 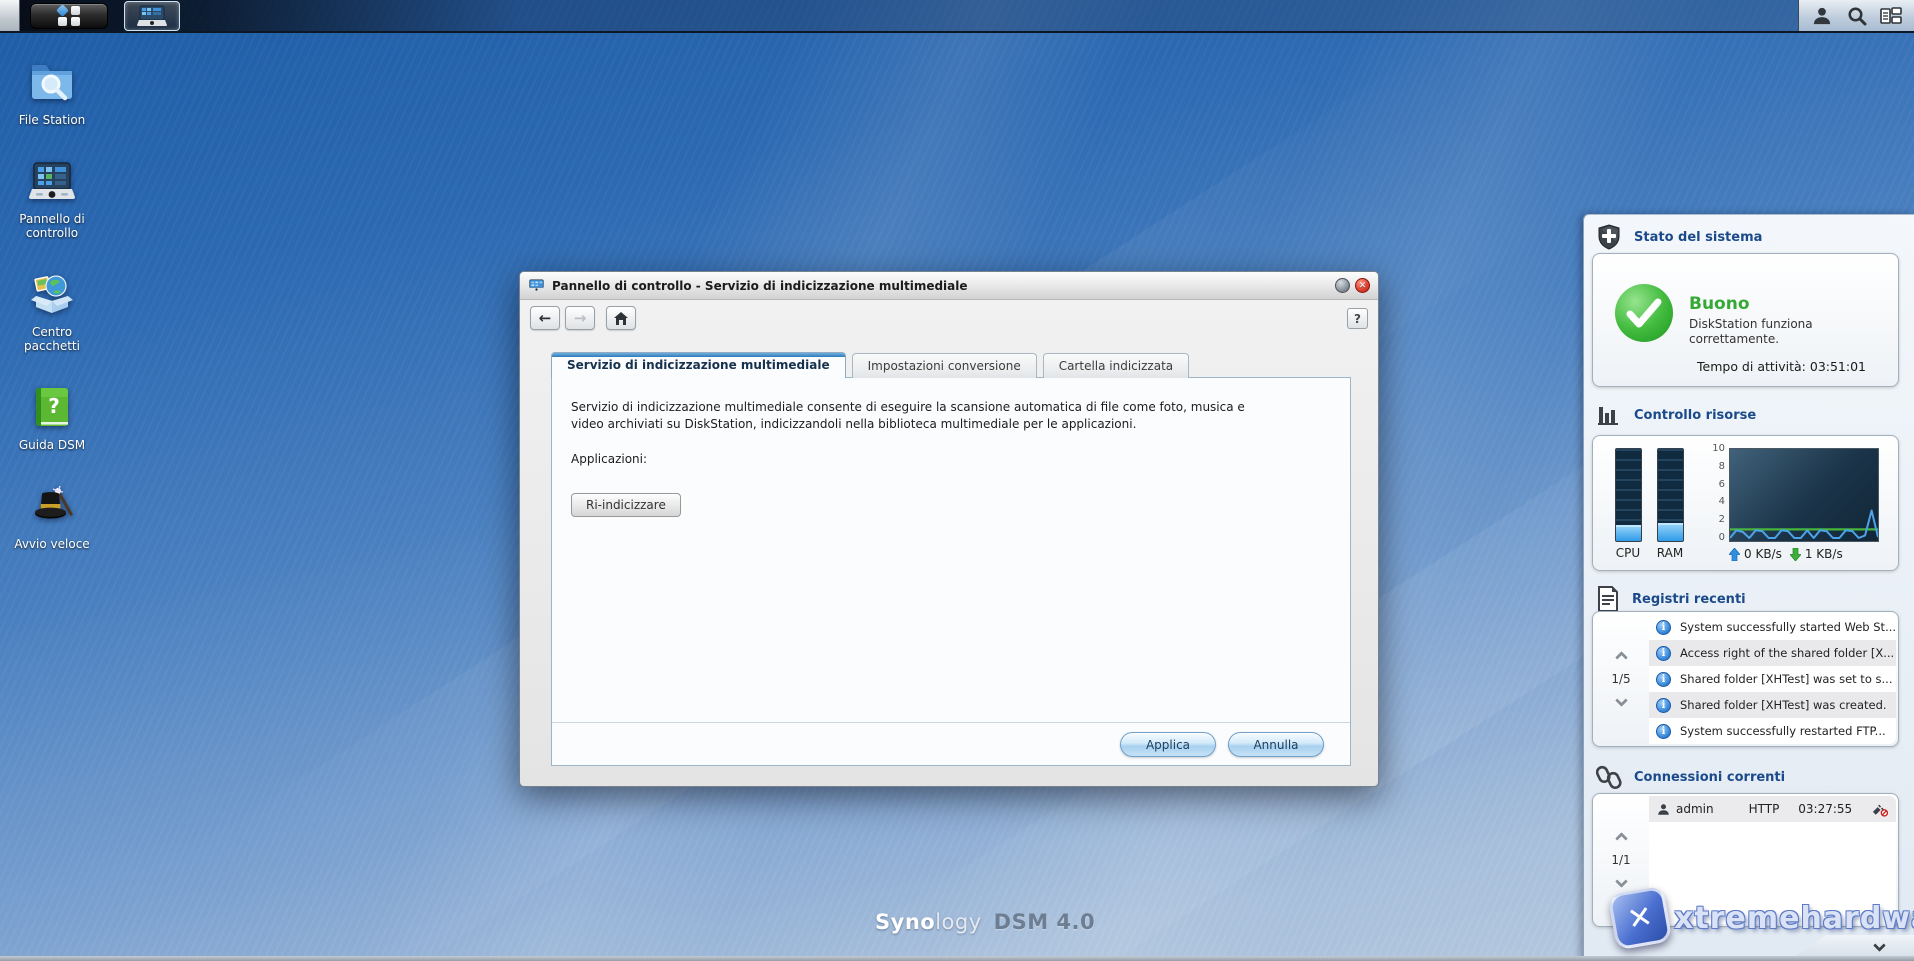 I want to click on connection-protocol: HTTP, so click(x=1764, y=809).